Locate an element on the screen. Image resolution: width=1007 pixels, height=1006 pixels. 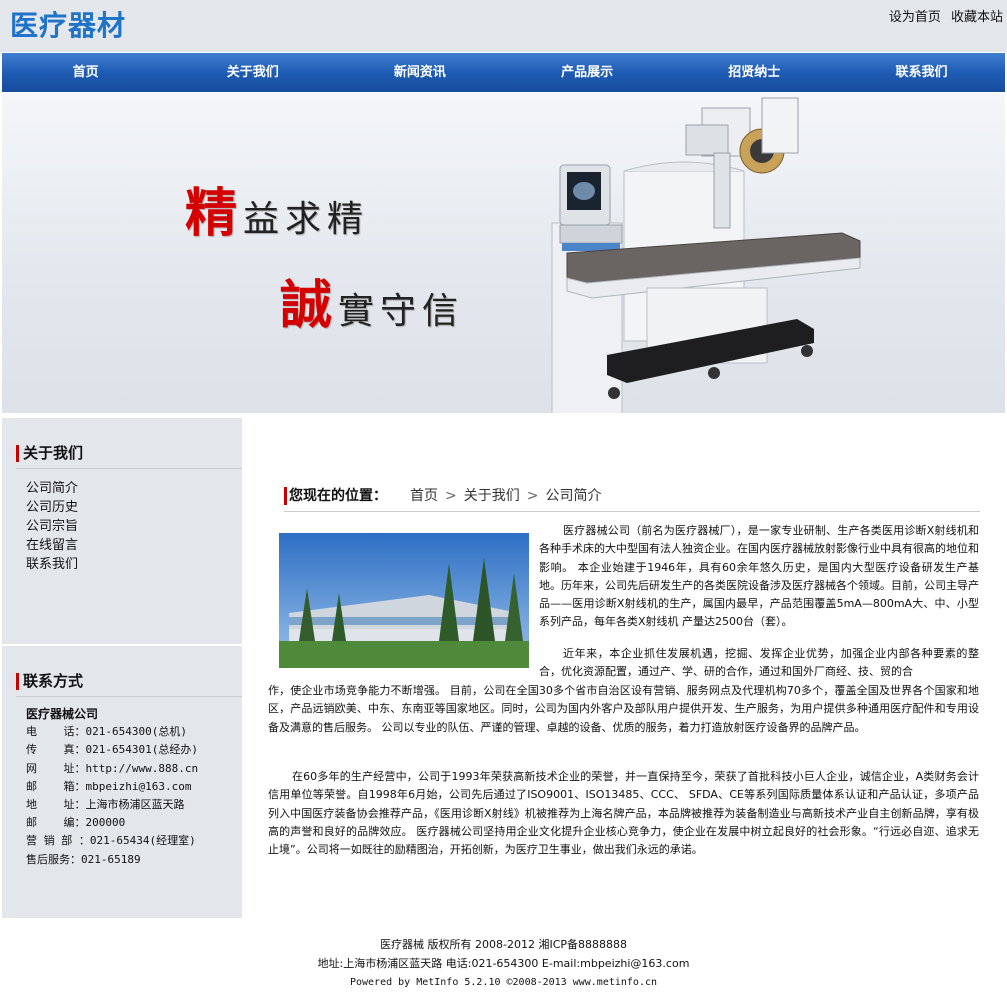
nav-item-contact: 联系我们 is located at coordinates (921, 72).